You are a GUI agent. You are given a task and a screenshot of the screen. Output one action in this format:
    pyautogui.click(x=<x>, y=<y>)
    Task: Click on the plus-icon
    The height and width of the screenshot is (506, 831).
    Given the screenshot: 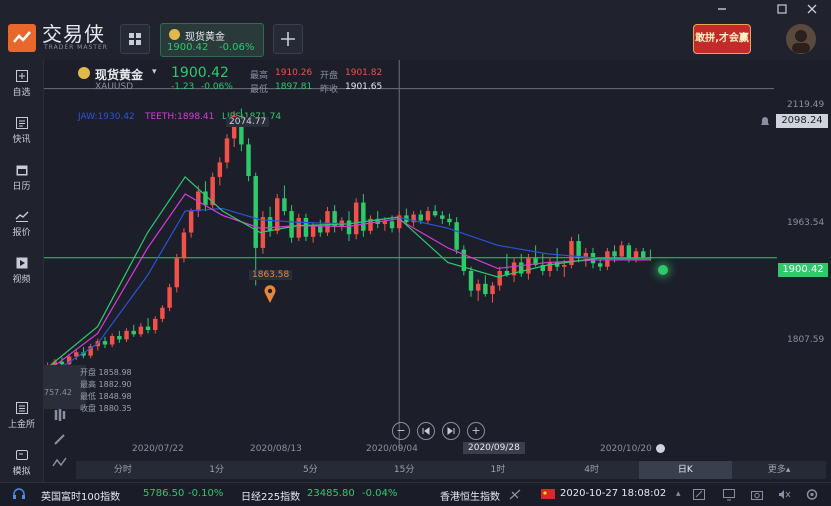 What is the action you would take?
    pyautogui.click(x=288, y=39)
    